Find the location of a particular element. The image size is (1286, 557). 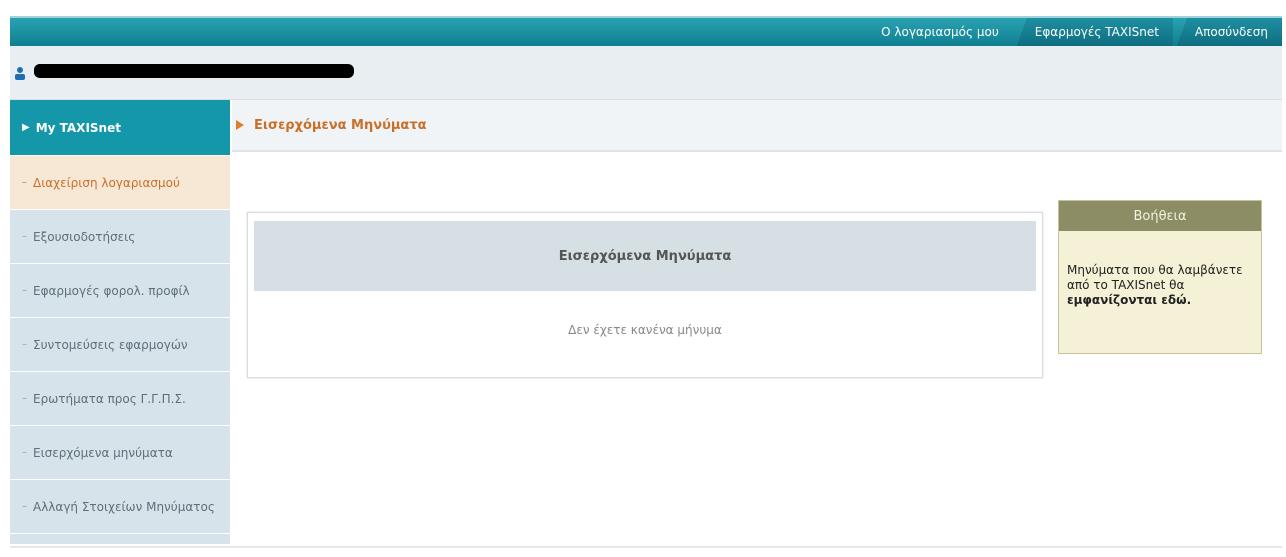

sidebar-item-my-taxisnet: ▶ My TAXISnet is located at coordinates (120, 128).